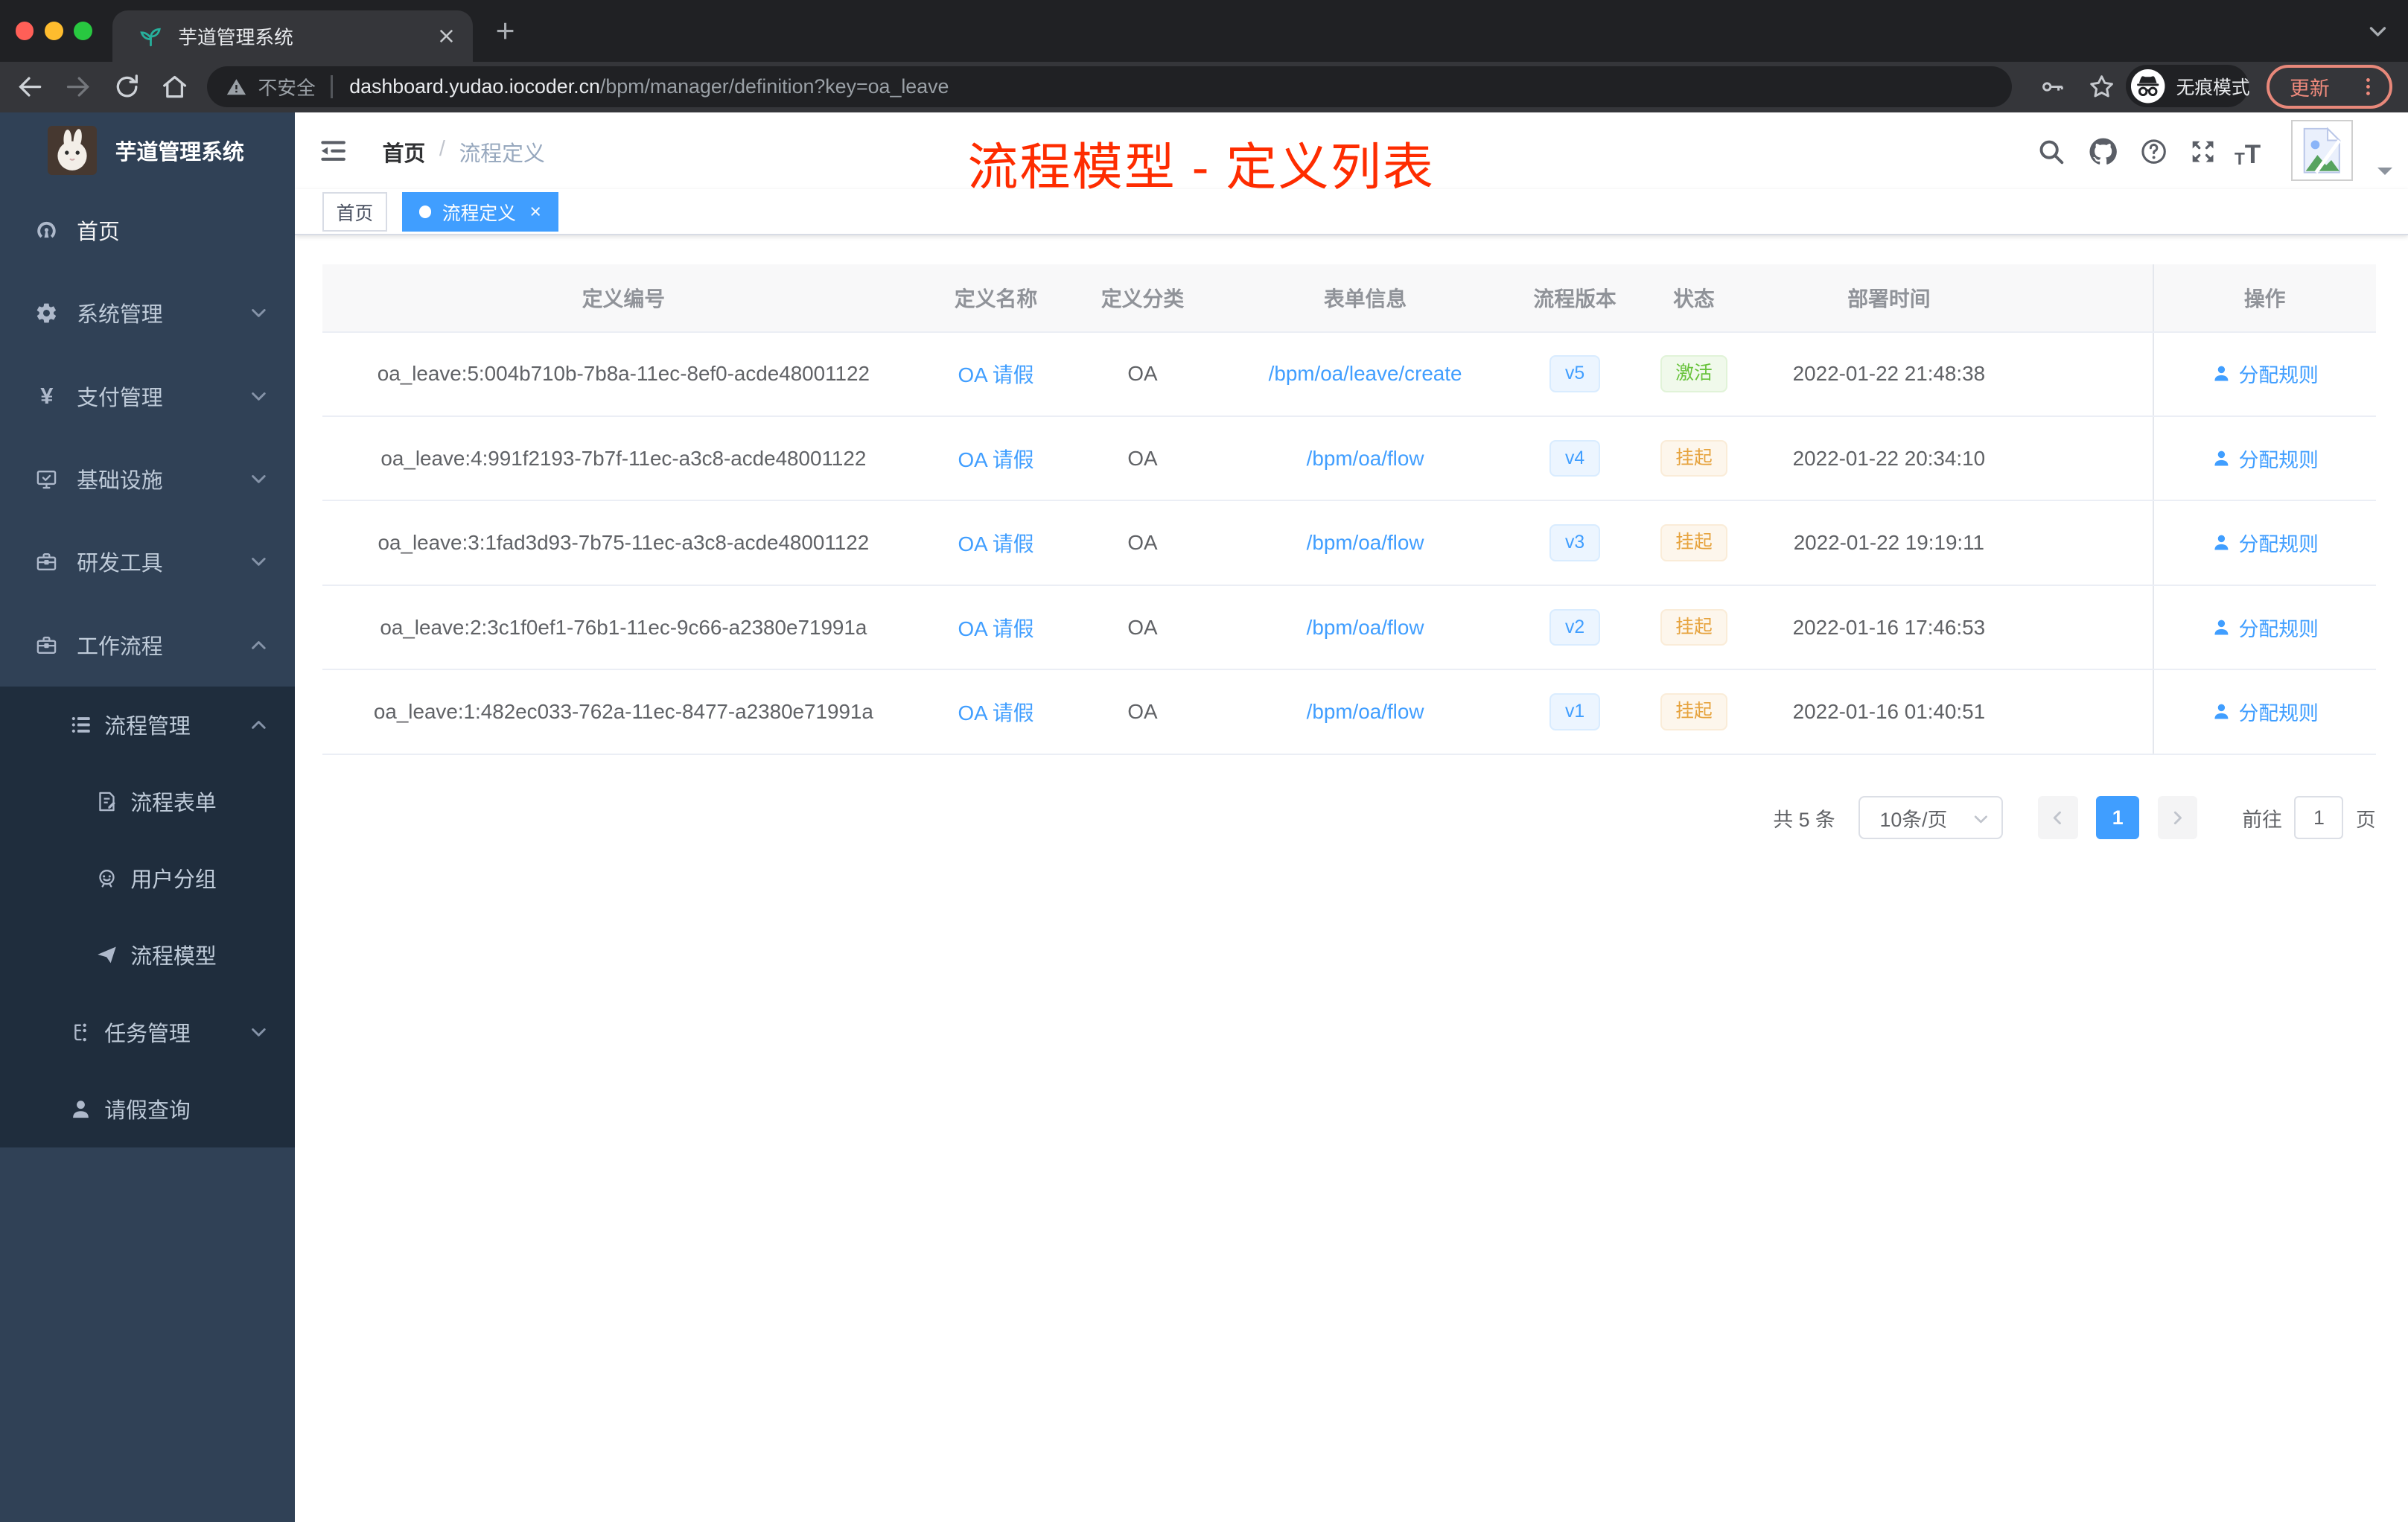 This screenshot has height=1522, width=2408. What do you see at coordinates (2384, 174) in the screenshot?
I see `avatar-caret-icon` at bounding box center [2384, 174].